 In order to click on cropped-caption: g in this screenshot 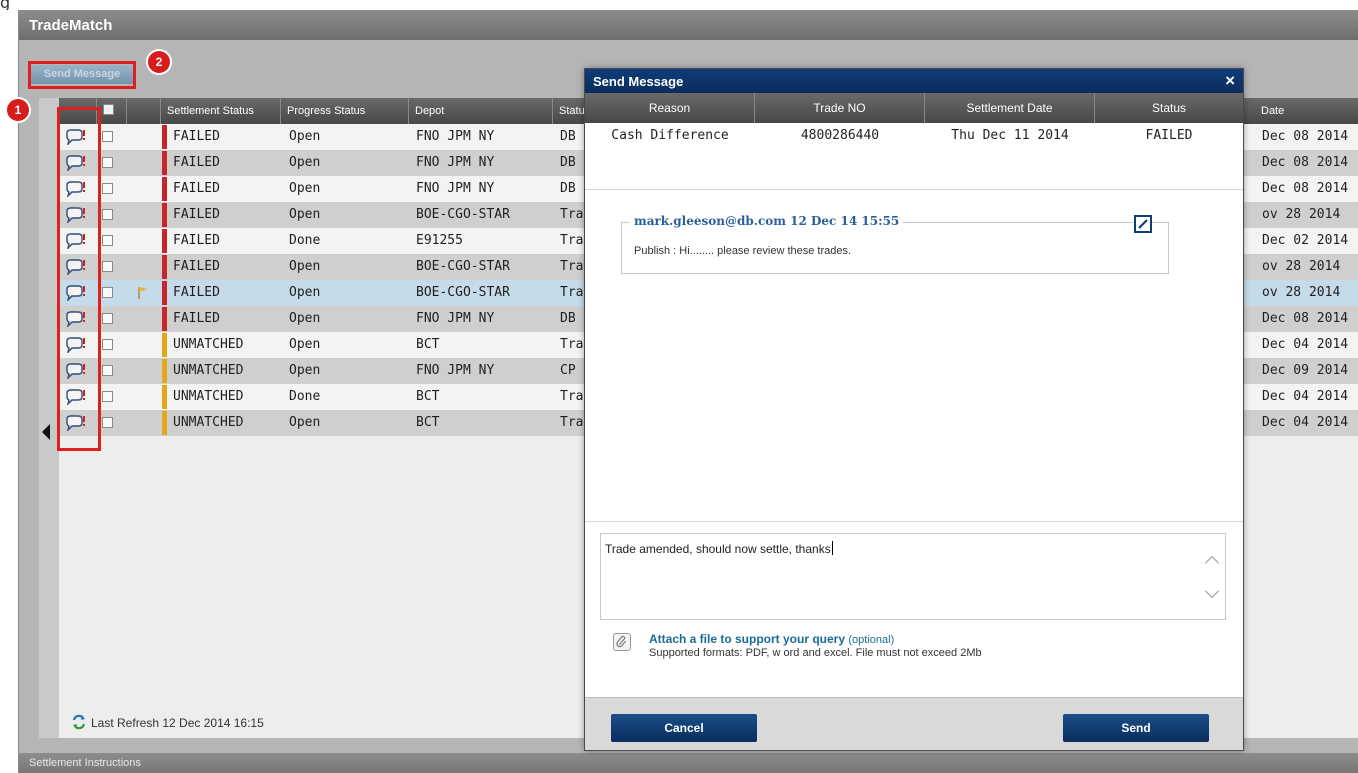, I will do `click(679, 5)`.